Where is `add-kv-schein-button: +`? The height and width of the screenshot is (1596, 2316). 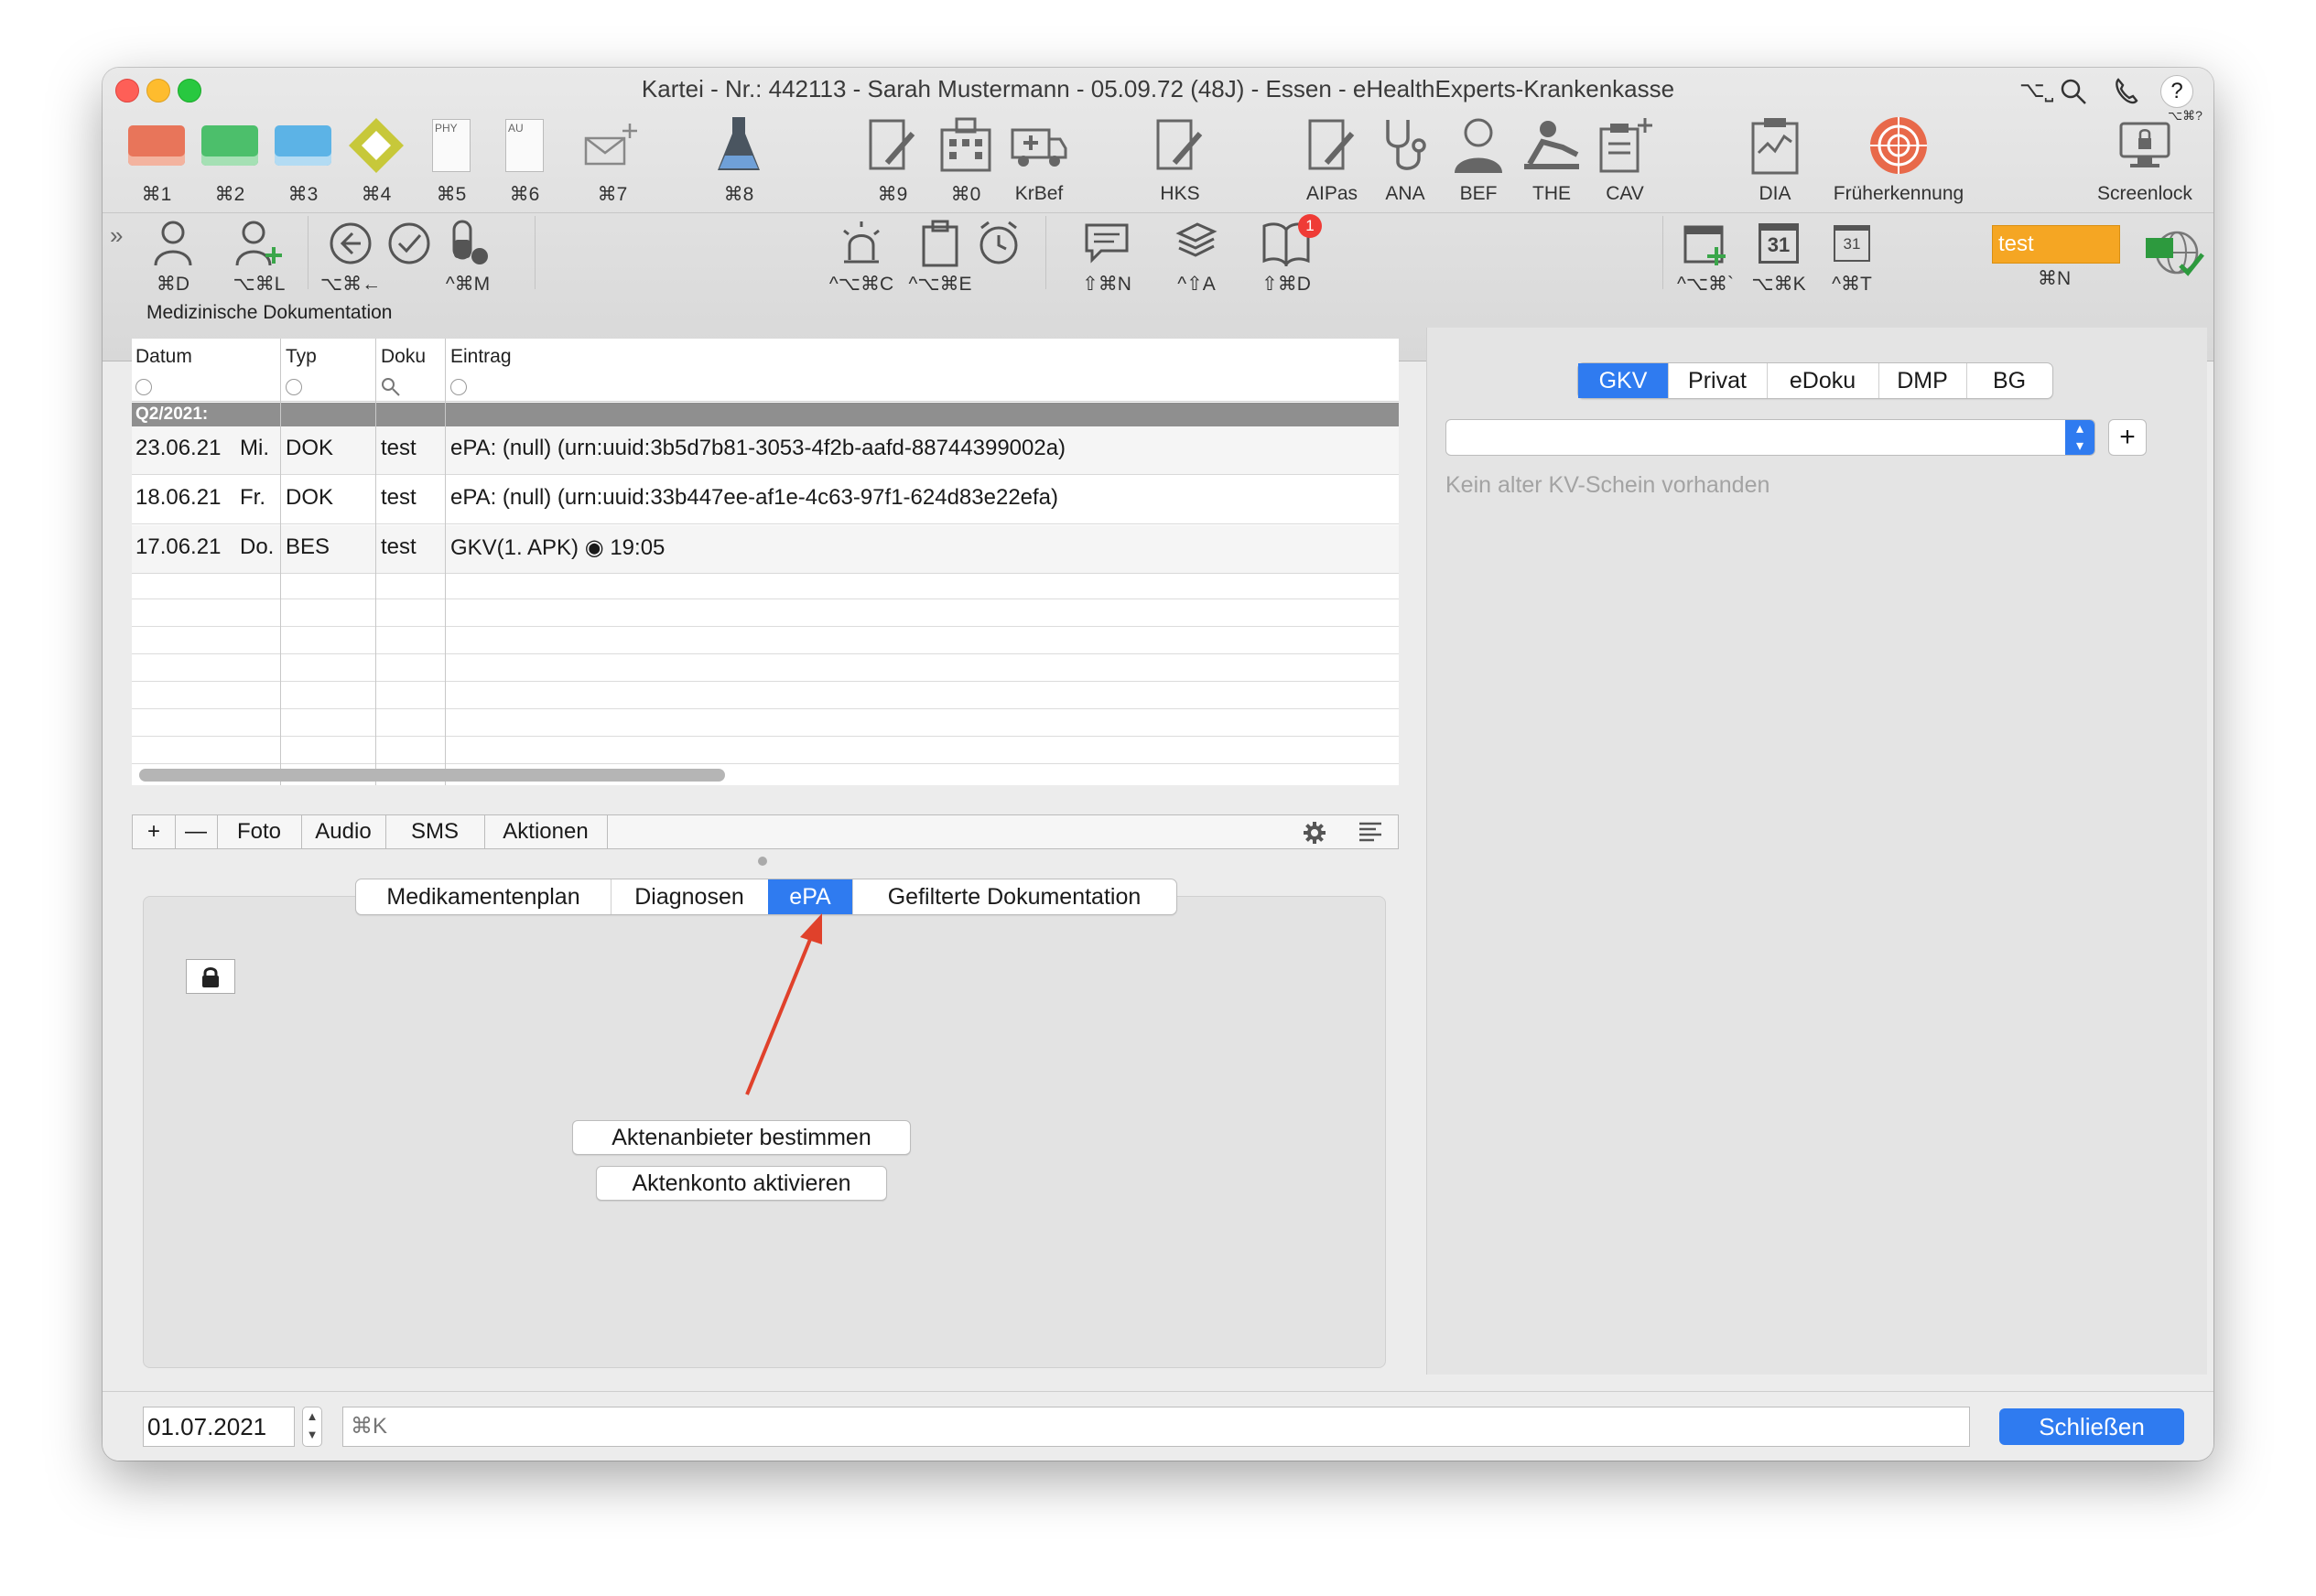 add-kv-schein-button: + is located at coordinates (2127, 437).